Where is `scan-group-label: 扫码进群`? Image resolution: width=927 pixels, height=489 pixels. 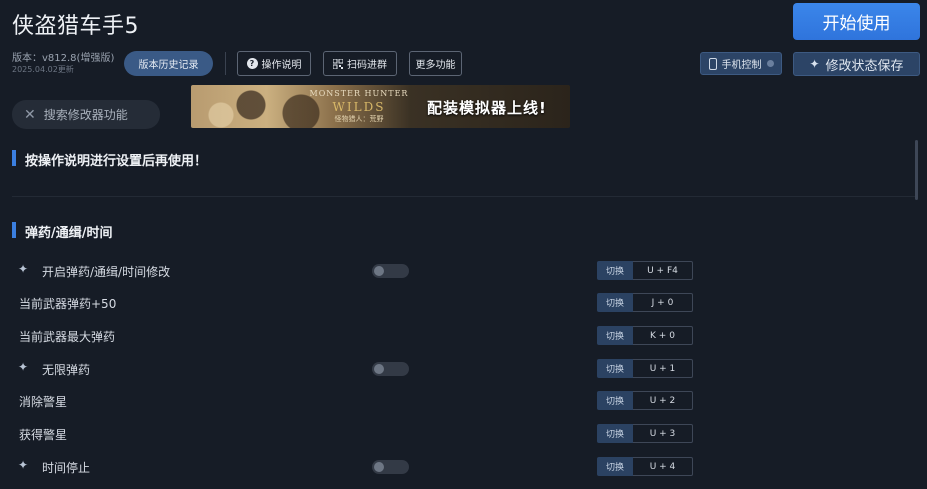 scan-group-label: 扫码进群 is located at coordinates (367, 65).